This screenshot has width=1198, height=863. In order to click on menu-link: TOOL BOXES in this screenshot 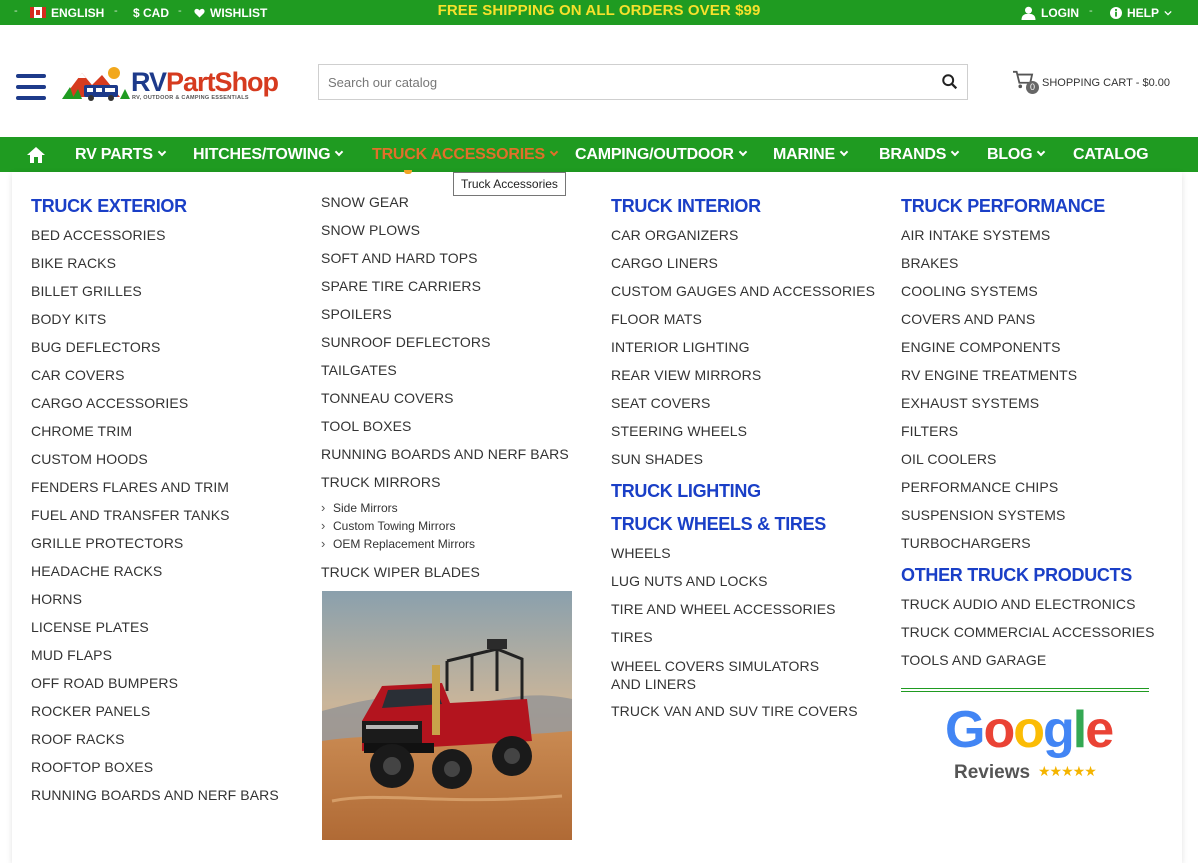, I will do `click(366, 426)`.